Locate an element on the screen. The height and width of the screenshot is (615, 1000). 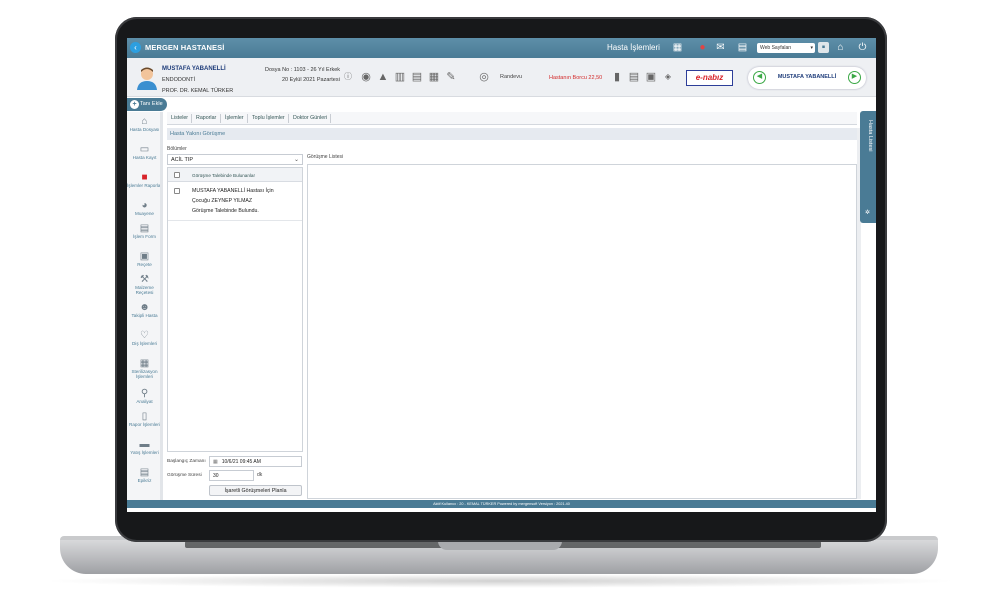
sidebar-item-hasta-kayit: ▭ Hasta Kayıt is located at coordinates (144, 152).